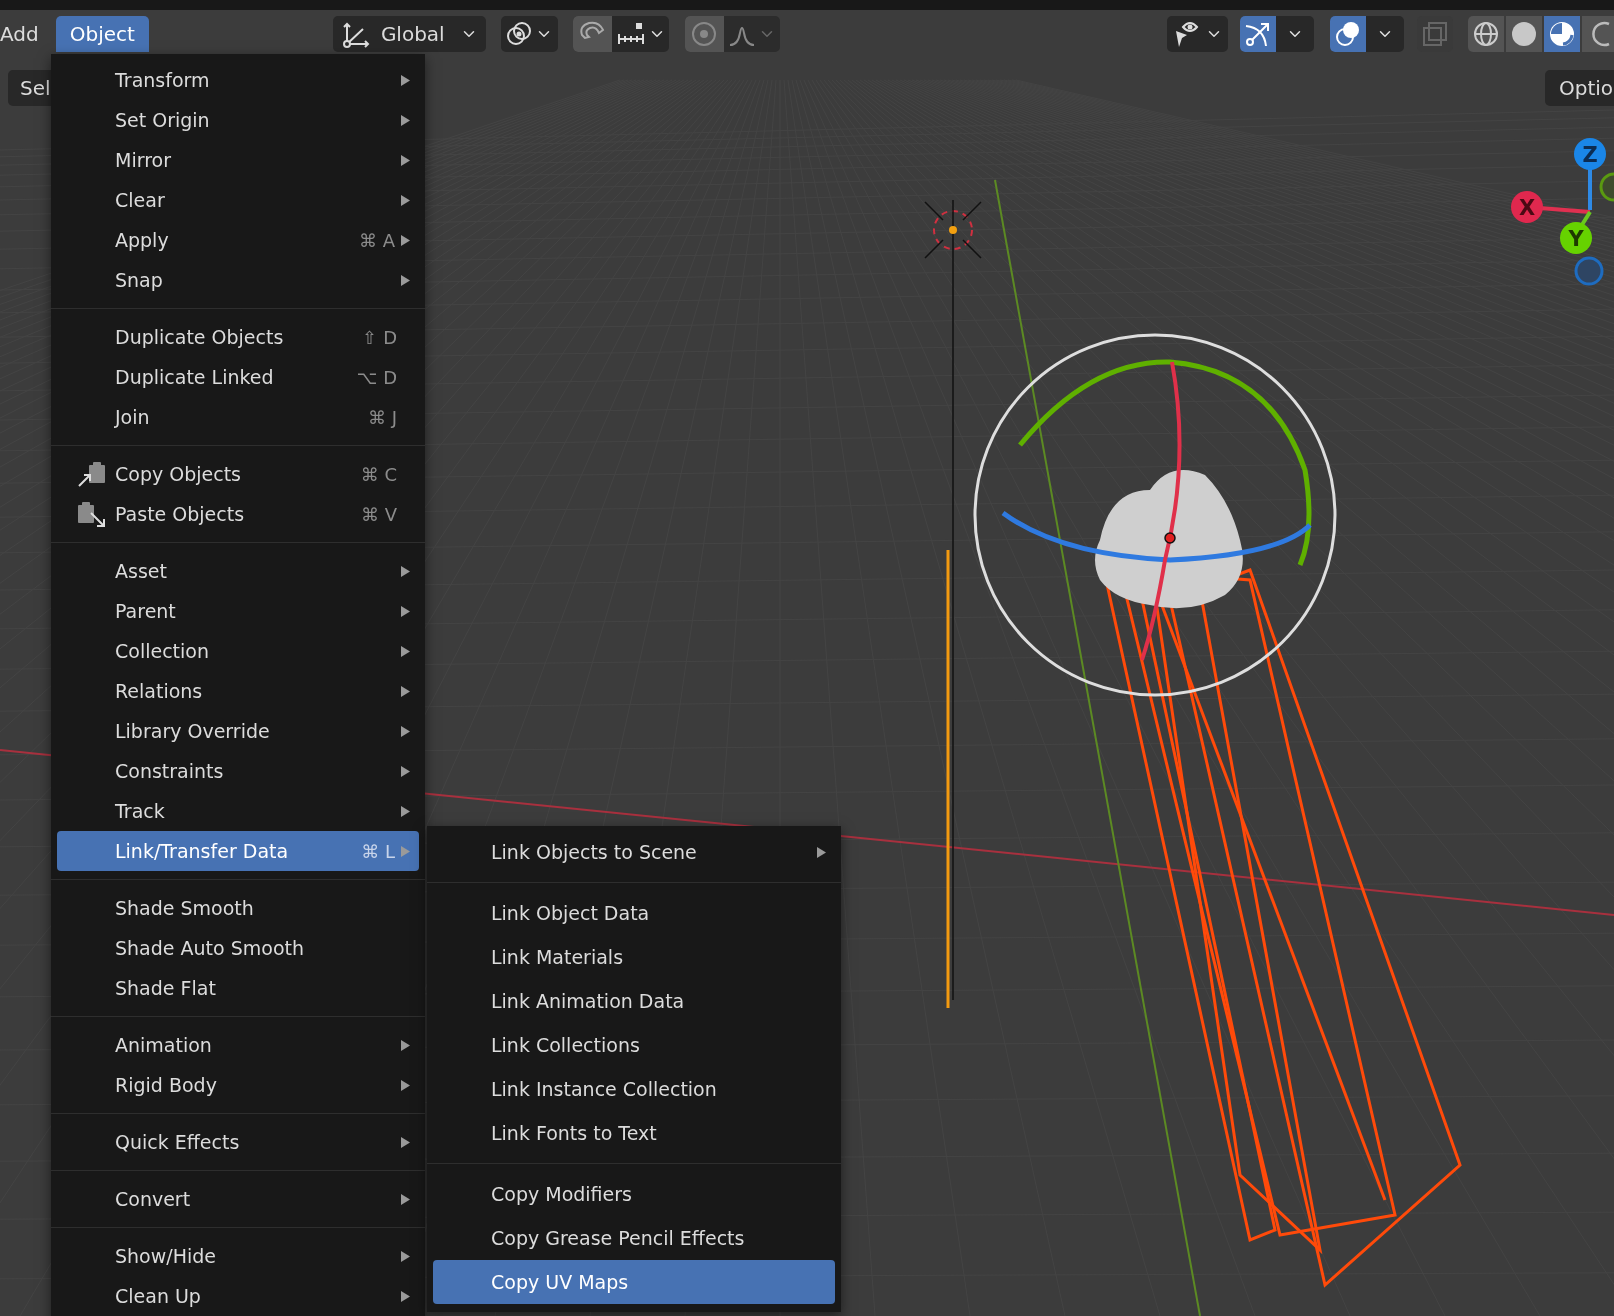 Image resolution: width=1614 pixels, height=1316 pixels. I want to click on orientation-dropdown: Global, so click(409, 34).